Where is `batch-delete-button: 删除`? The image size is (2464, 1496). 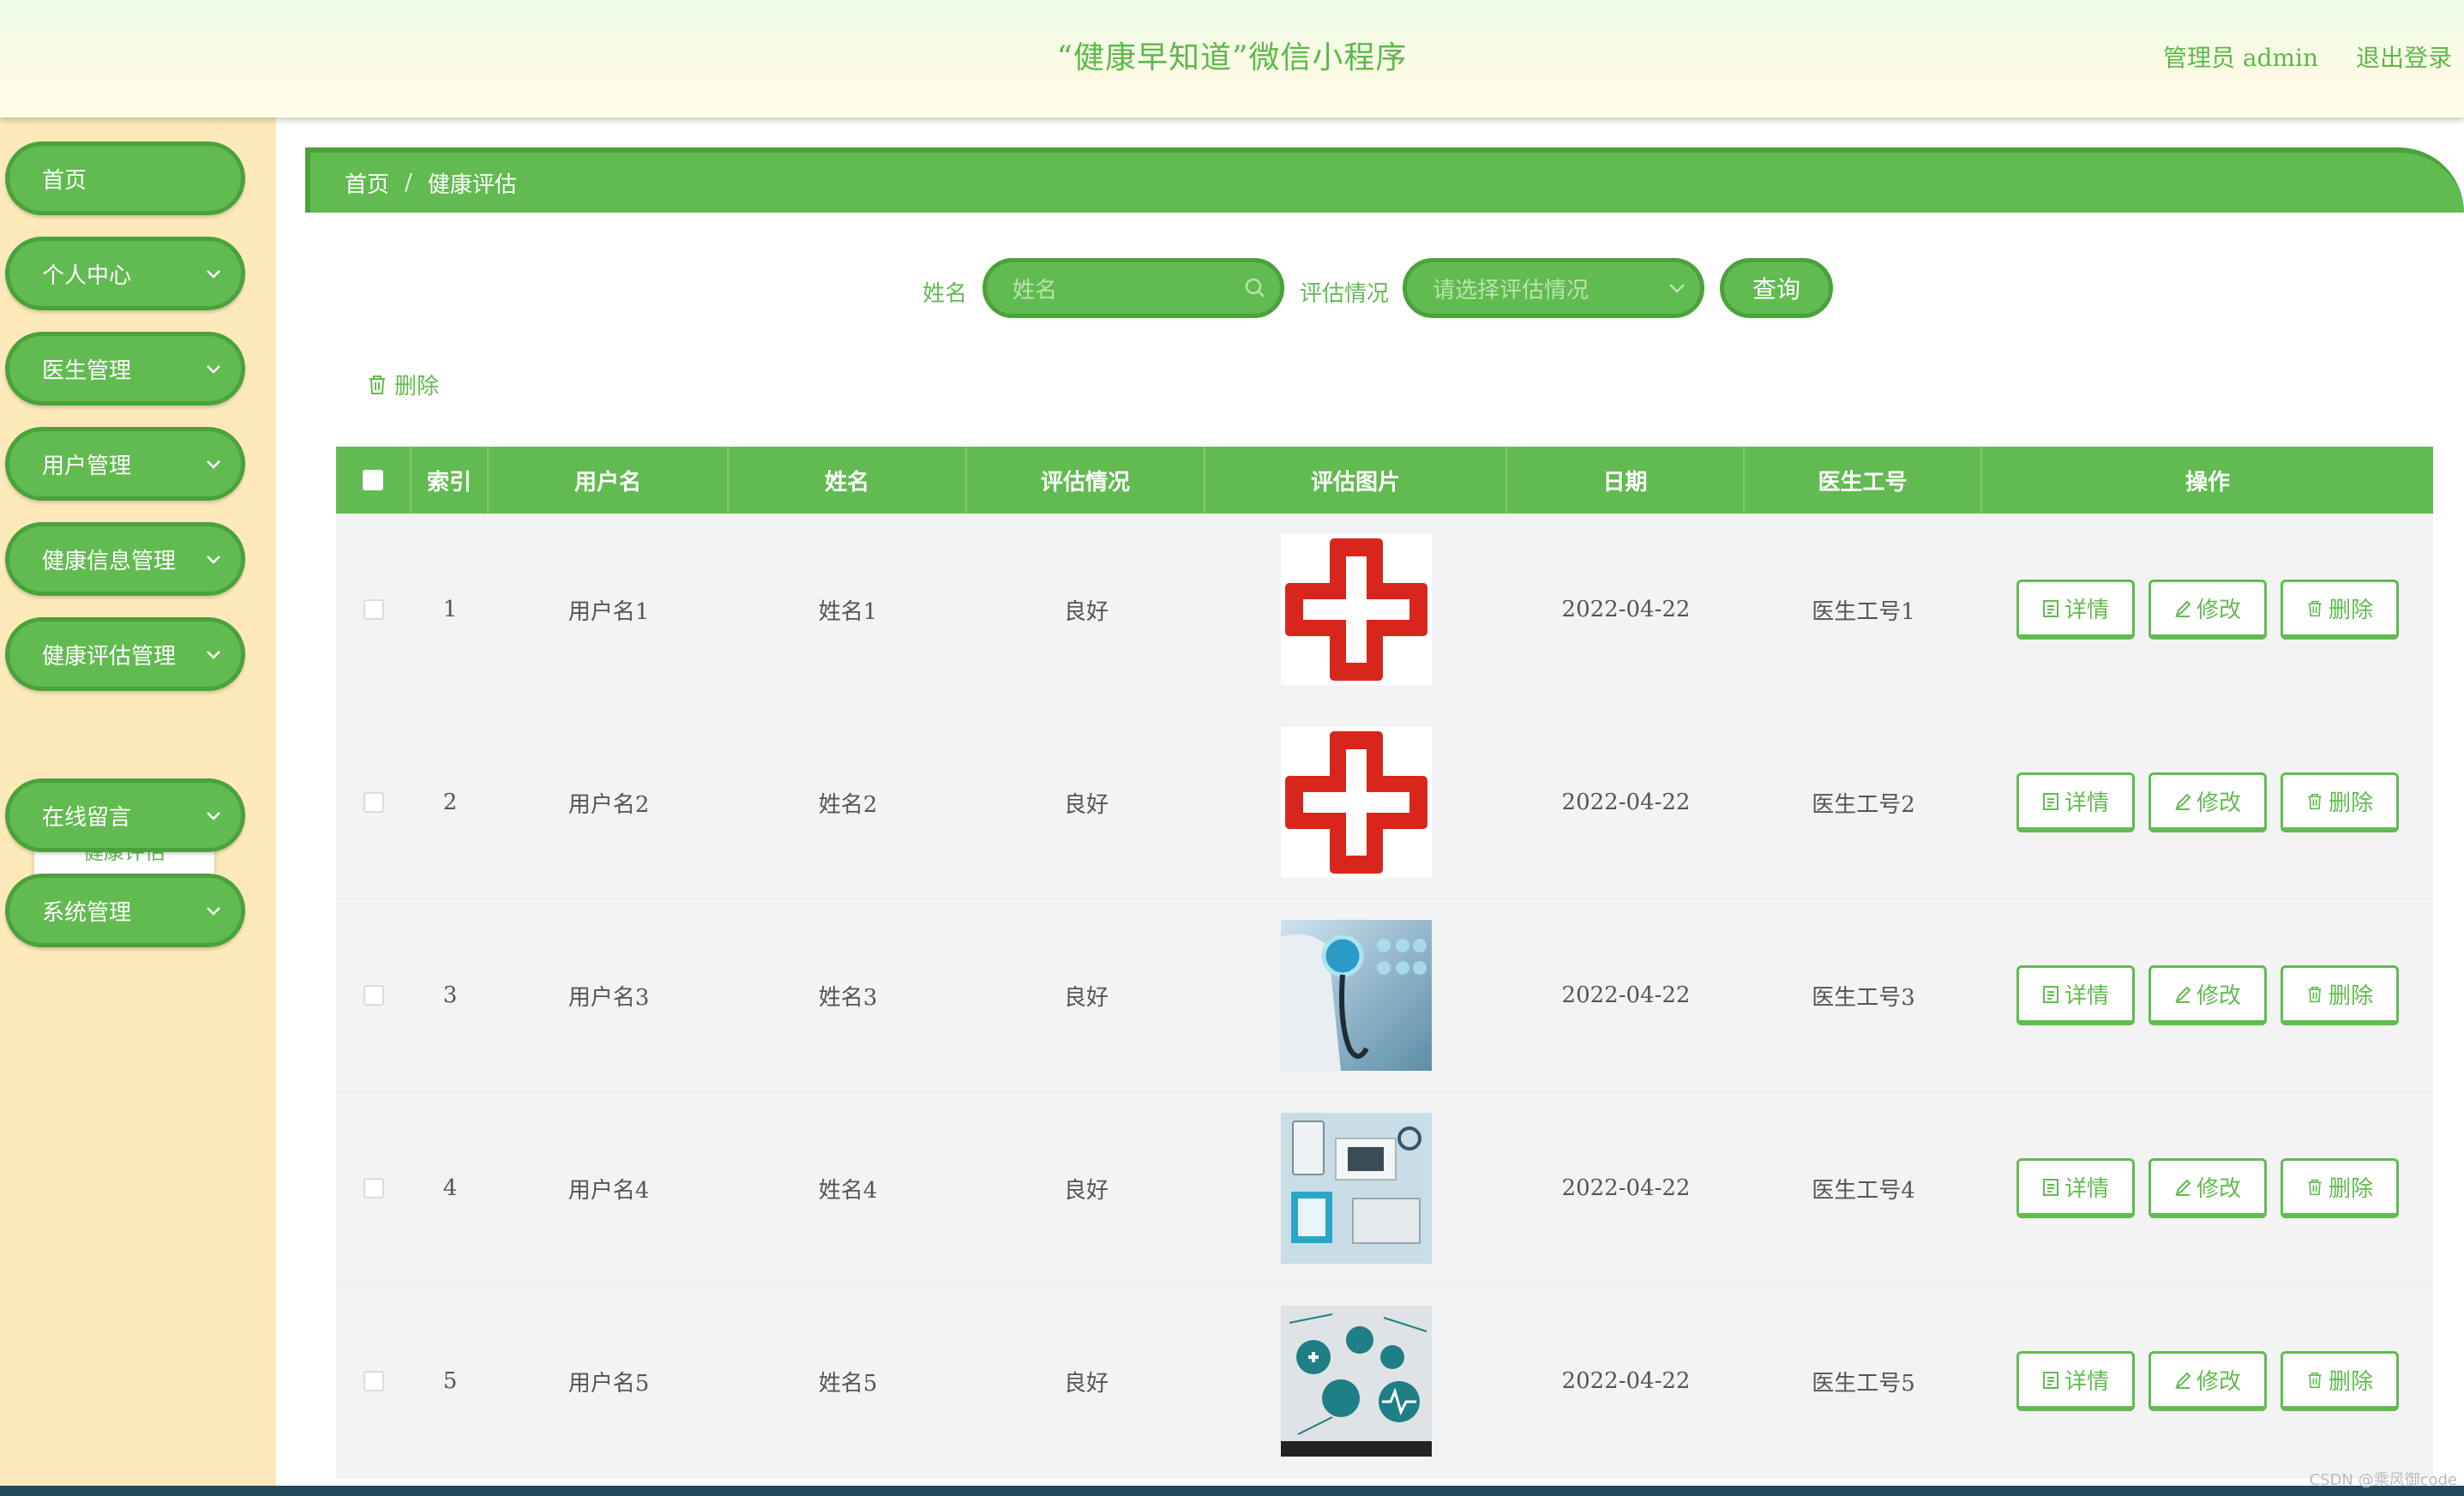 batch-delete-button: 删除 is located at coordinates (403, 384).